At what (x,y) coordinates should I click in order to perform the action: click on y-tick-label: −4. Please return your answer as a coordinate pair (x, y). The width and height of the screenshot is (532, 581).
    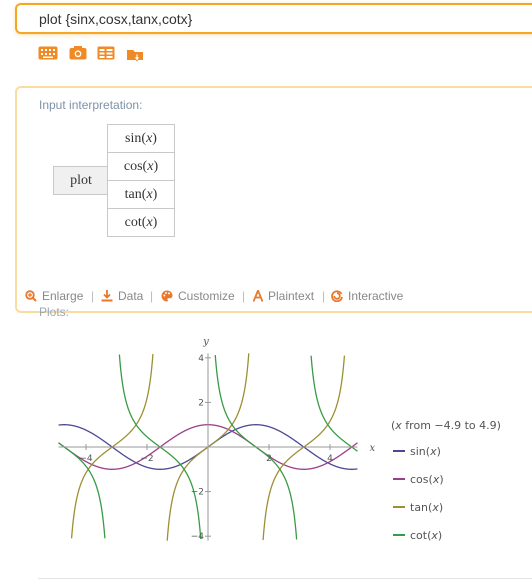
    Looking at the image, I should click on (198, 537).